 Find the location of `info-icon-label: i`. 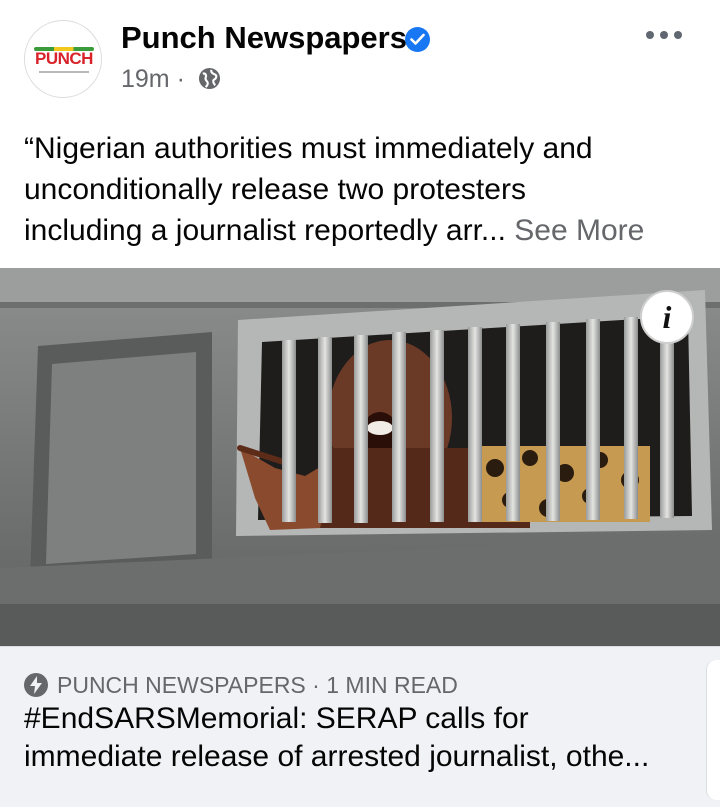

info-icon-label: i is located at coordinates (667, 317).